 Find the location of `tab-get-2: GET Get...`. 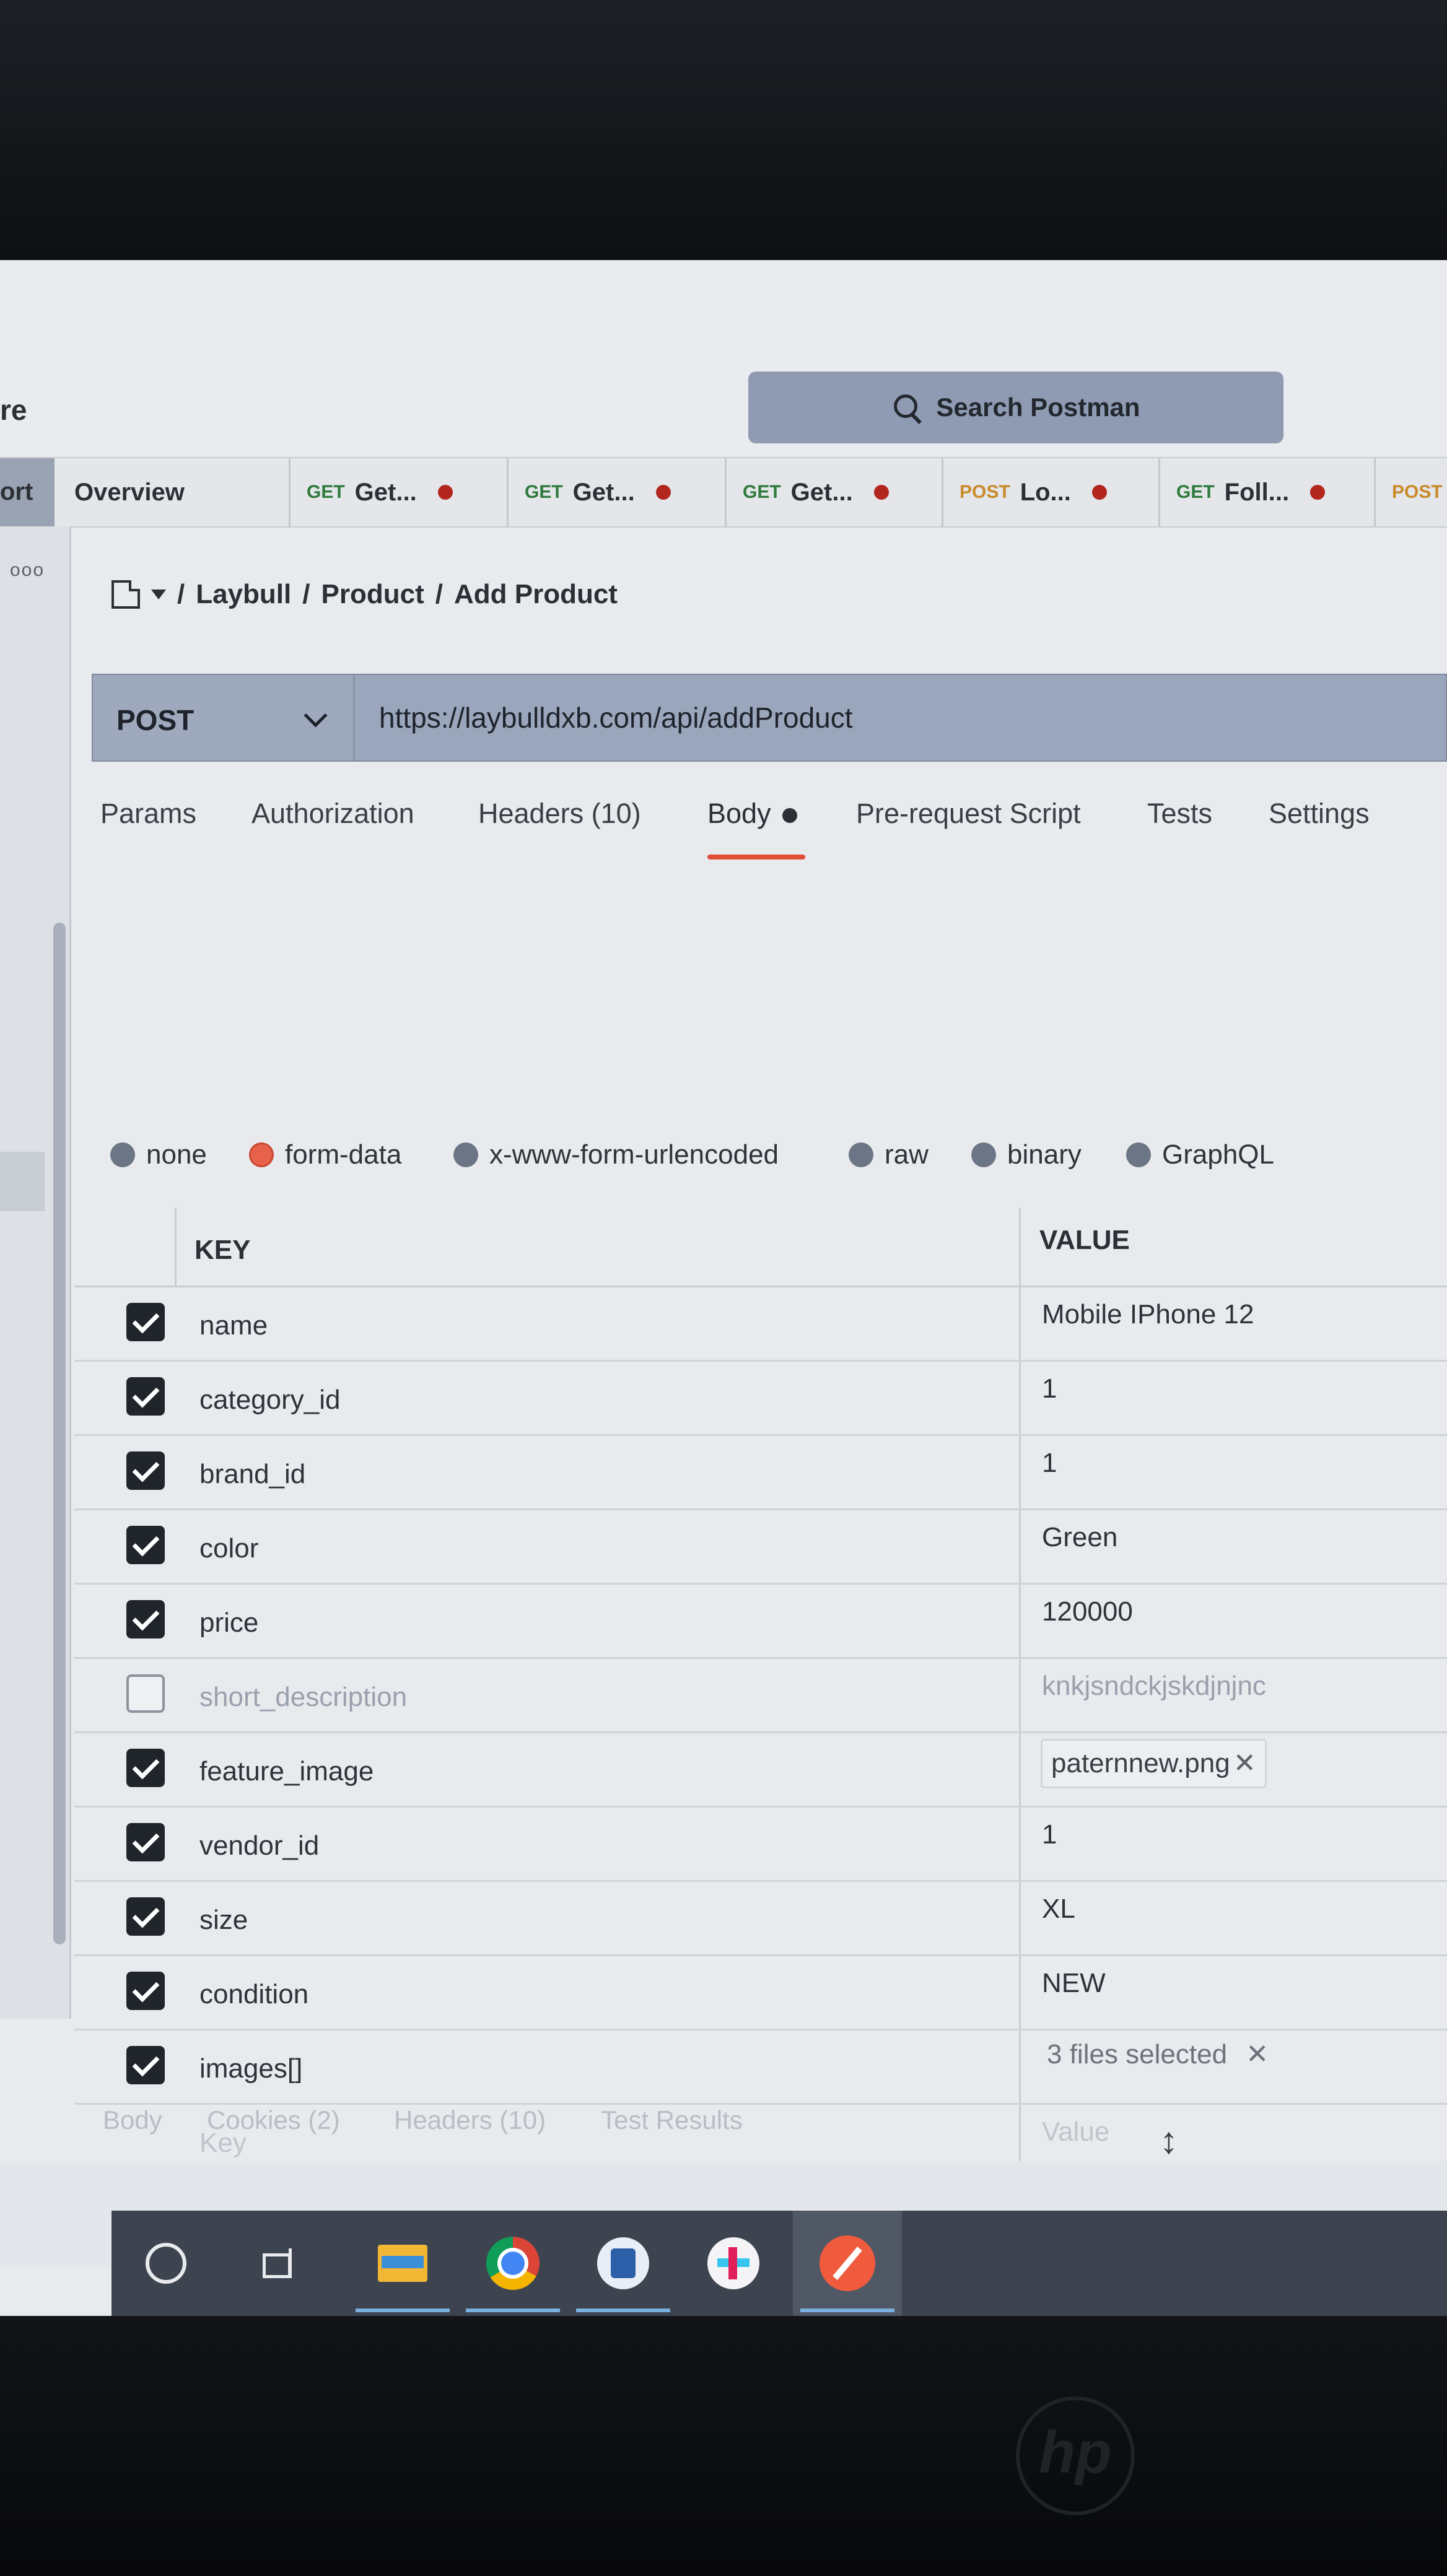

tab-get-2: GET Get... is located at coordinates (589, 492).